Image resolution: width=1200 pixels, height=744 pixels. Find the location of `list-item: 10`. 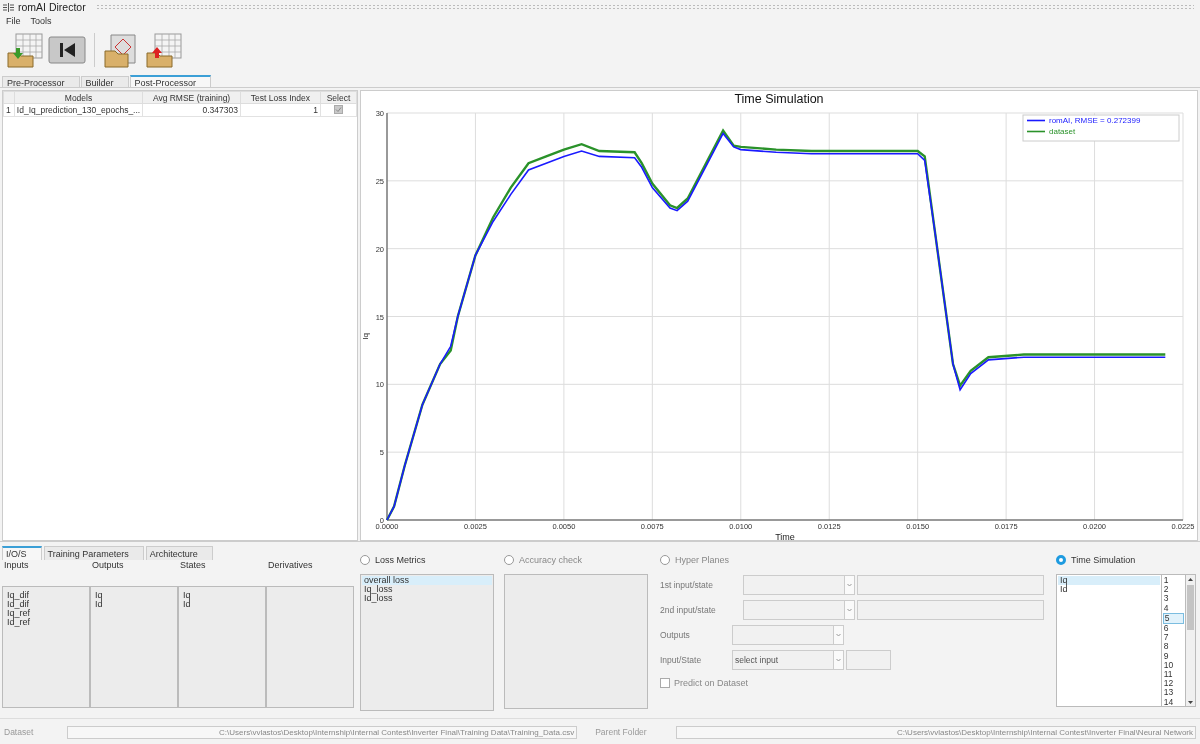

list-item: 10 is located at coordinates (1173, 665).